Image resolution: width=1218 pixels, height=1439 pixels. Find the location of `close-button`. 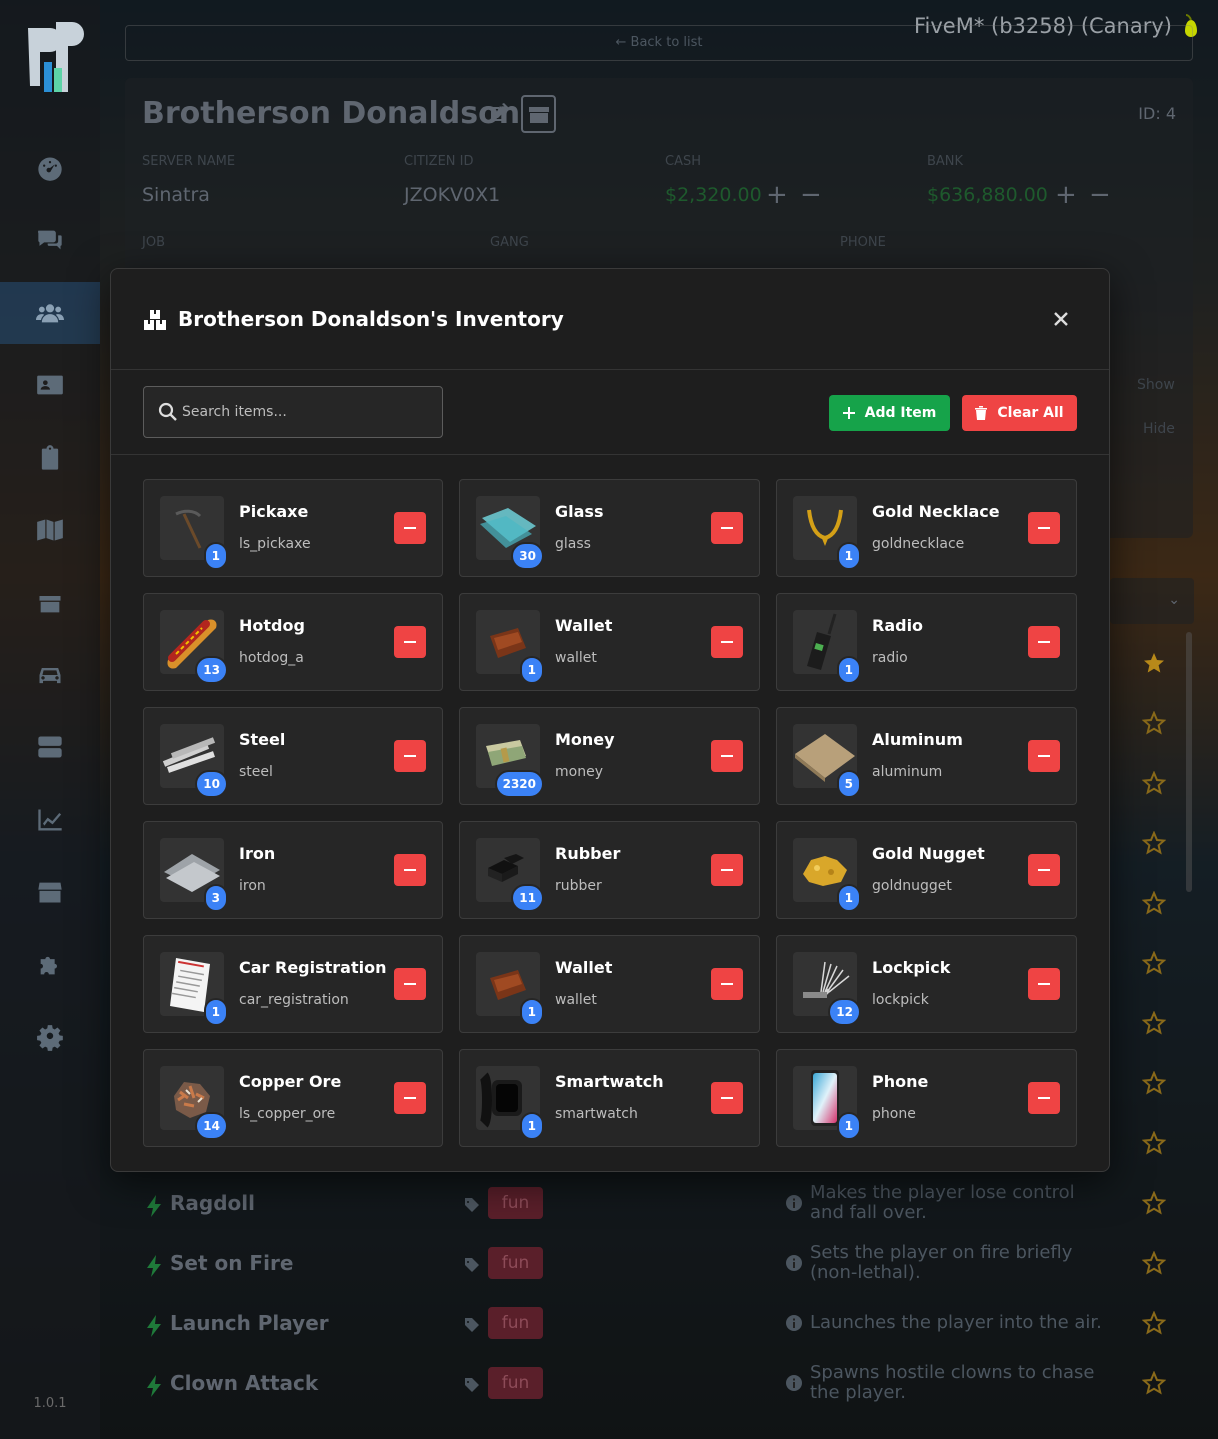

close-button is located at coordinates (1061, 319).